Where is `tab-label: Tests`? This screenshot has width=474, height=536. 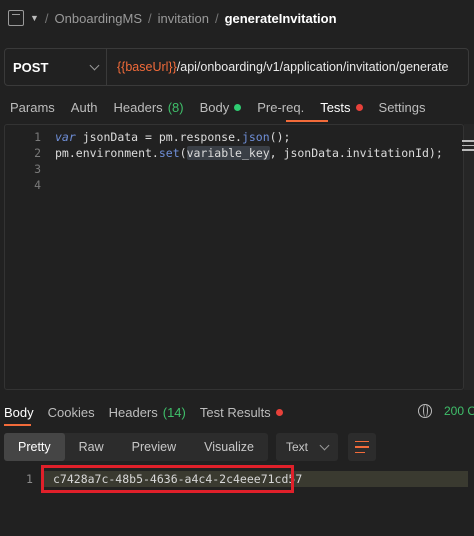 tab-label: Tests is located at coordinates (335, 107).